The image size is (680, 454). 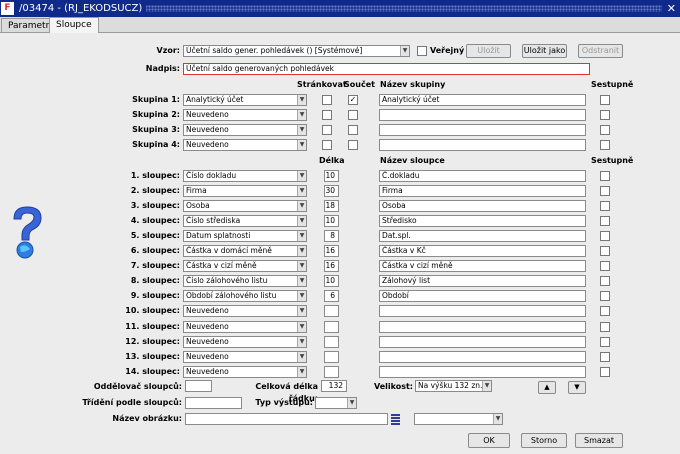 What do you see at coordinates (482, 176) in the screenshot?
I see `column-name-input: Č.dokladu` at bounding box center [482, 176].